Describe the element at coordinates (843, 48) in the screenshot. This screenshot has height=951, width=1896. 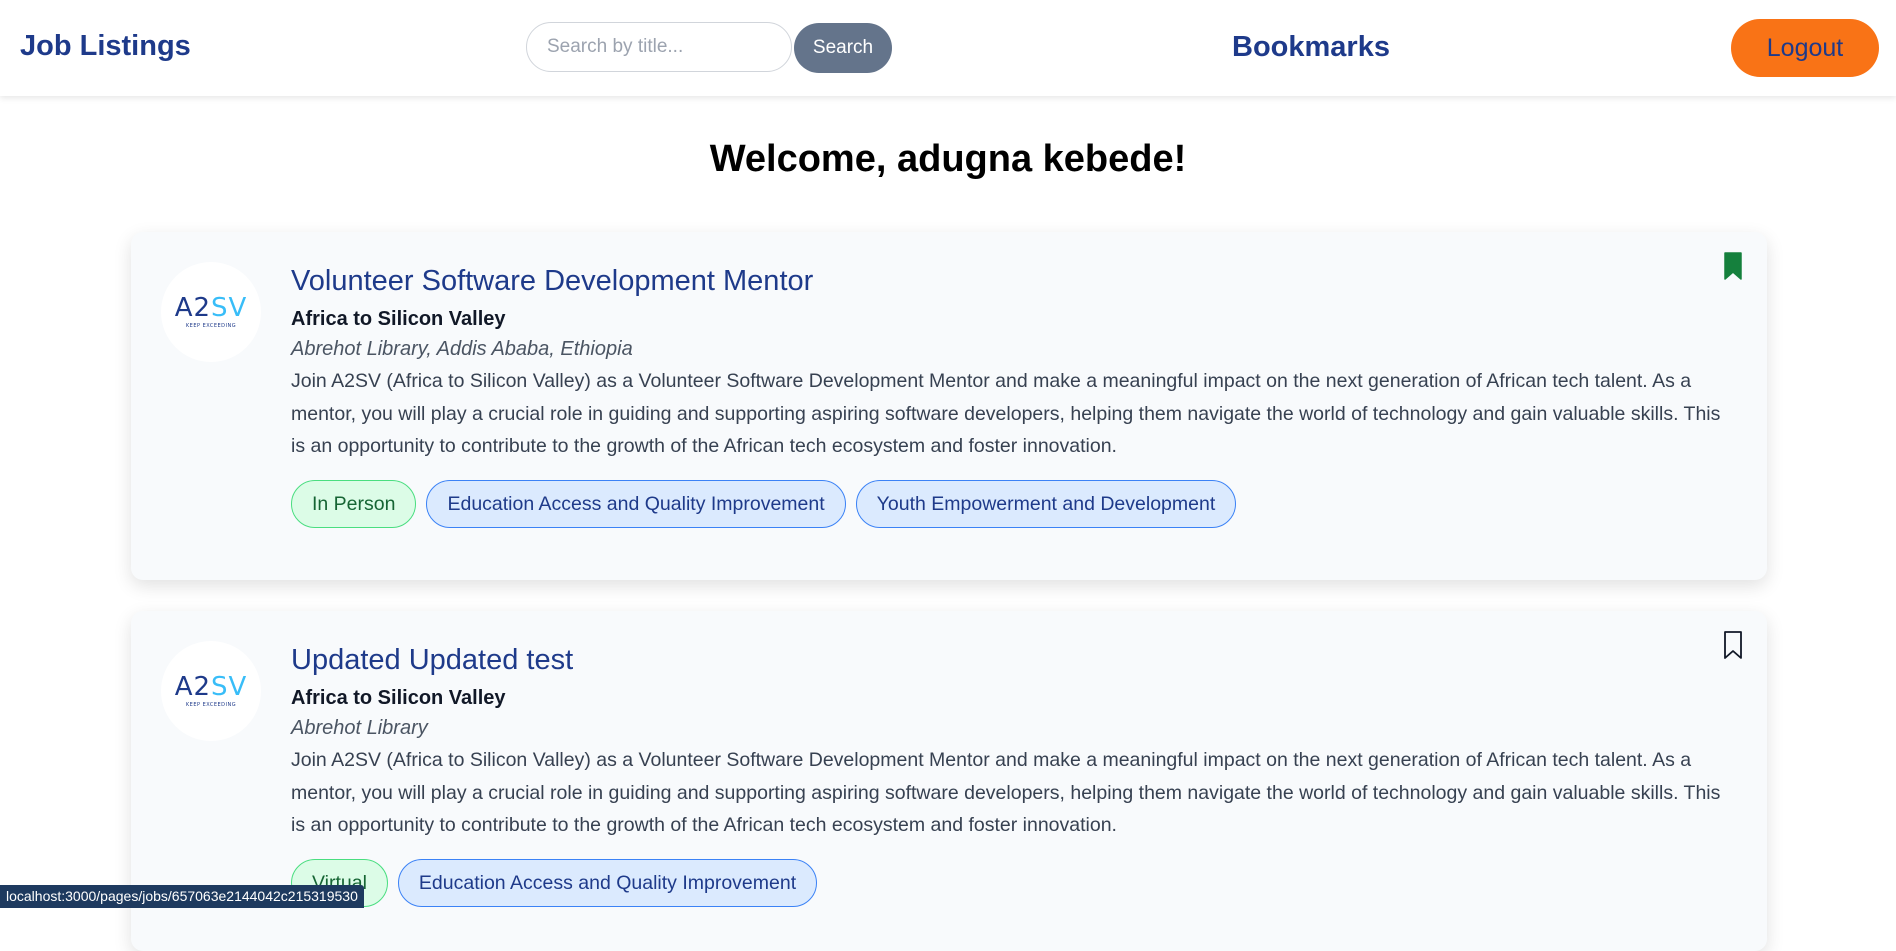
I see `search-button: Search` at that location.